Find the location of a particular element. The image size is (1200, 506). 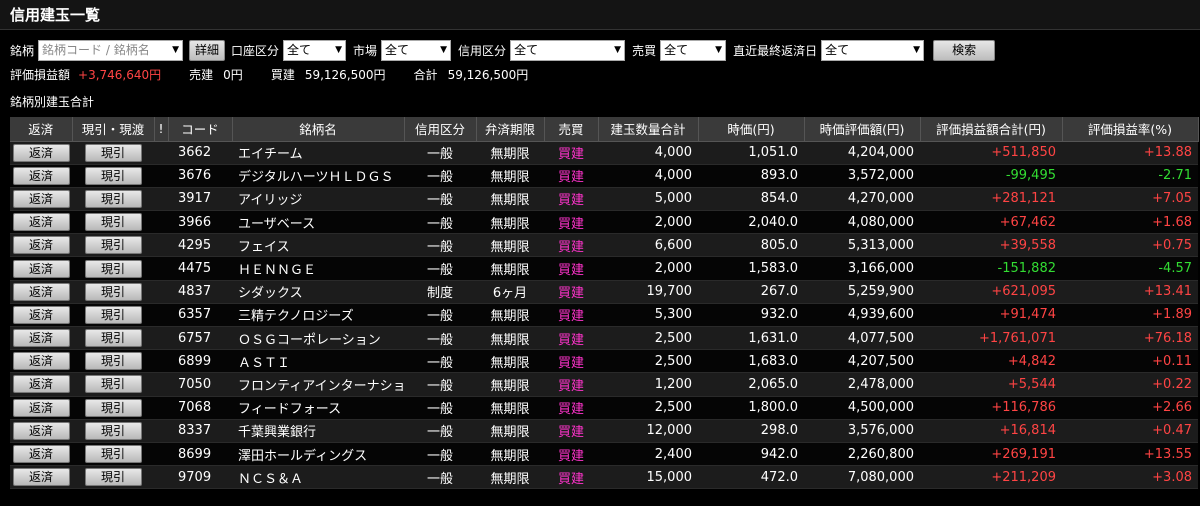

col-header-name: 銘柄名 is located at coordinates (318, 129).